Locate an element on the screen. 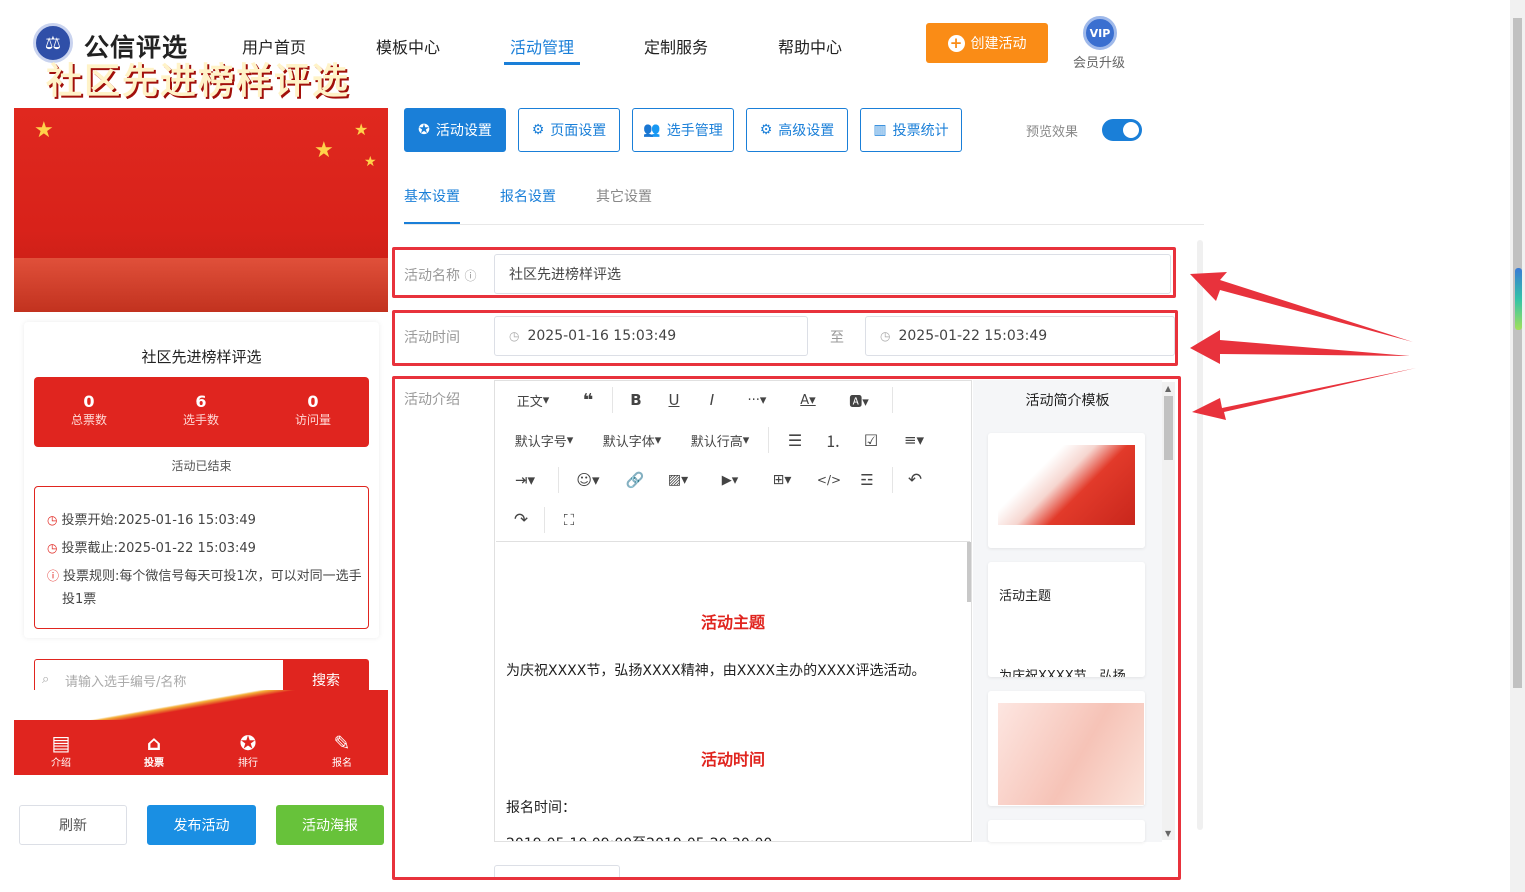  code-icon: </> is located at coordinates (829, 480).